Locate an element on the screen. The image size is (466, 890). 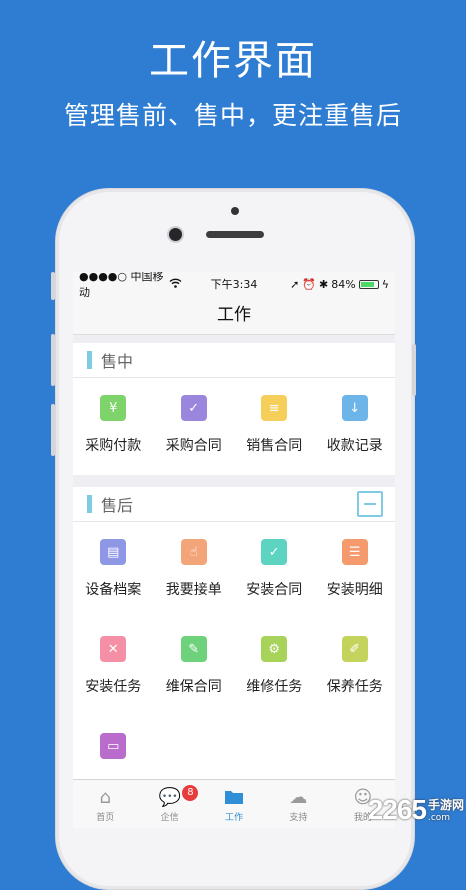
charging-icon: ϟ is located at coordinates (385, 284).